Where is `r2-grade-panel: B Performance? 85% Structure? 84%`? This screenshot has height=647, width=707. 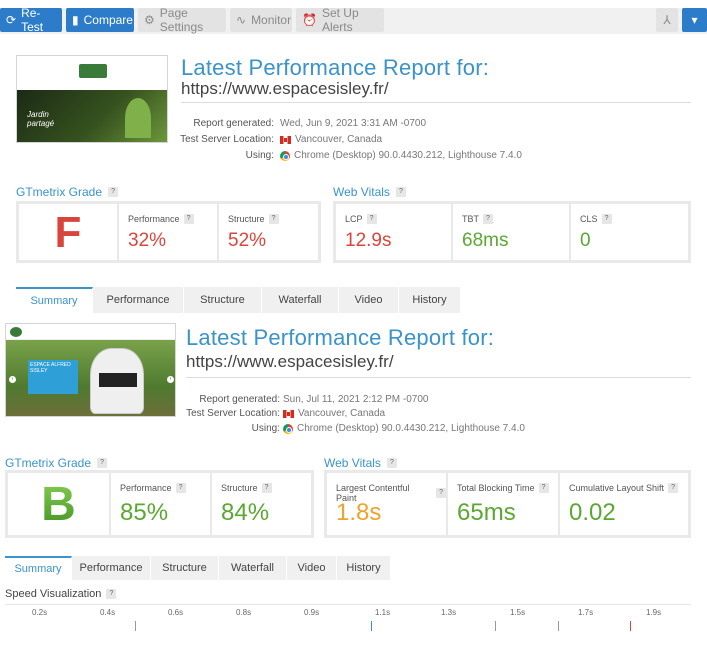 r2-grade-panel: B Performance? 85% Structure? 84% is located at coordinates (159, 504).